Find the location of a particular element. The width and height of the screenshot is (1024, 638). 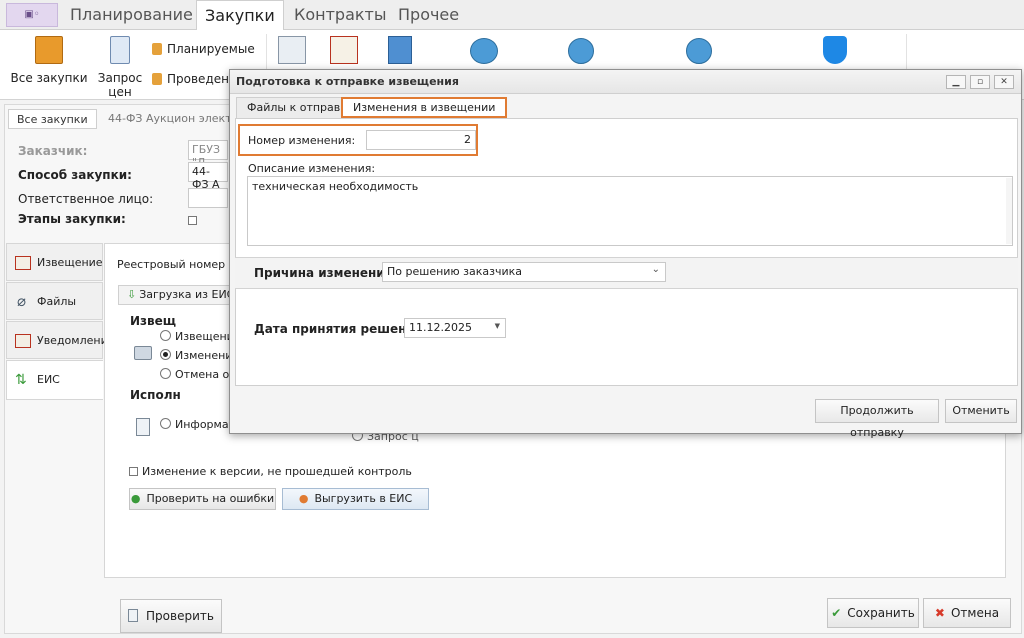

side-tab-eis: ⇅ ЕИС is located at coordinates (54, 380).